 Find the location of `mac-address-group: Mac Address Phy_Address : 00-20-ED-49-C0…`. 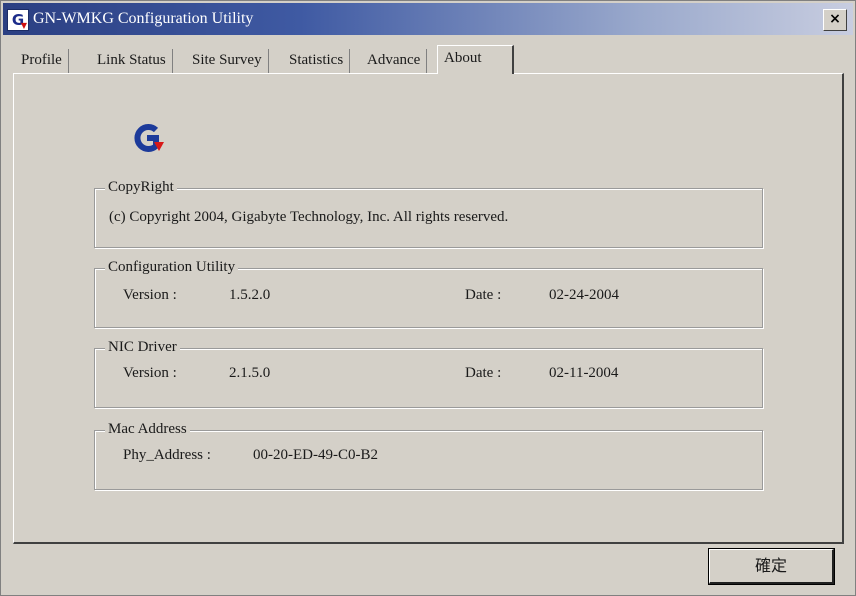

mac-address-group: Mac Address Phy_Address : 00-20-ED-49-C0… is located at coordinates (428, 455).